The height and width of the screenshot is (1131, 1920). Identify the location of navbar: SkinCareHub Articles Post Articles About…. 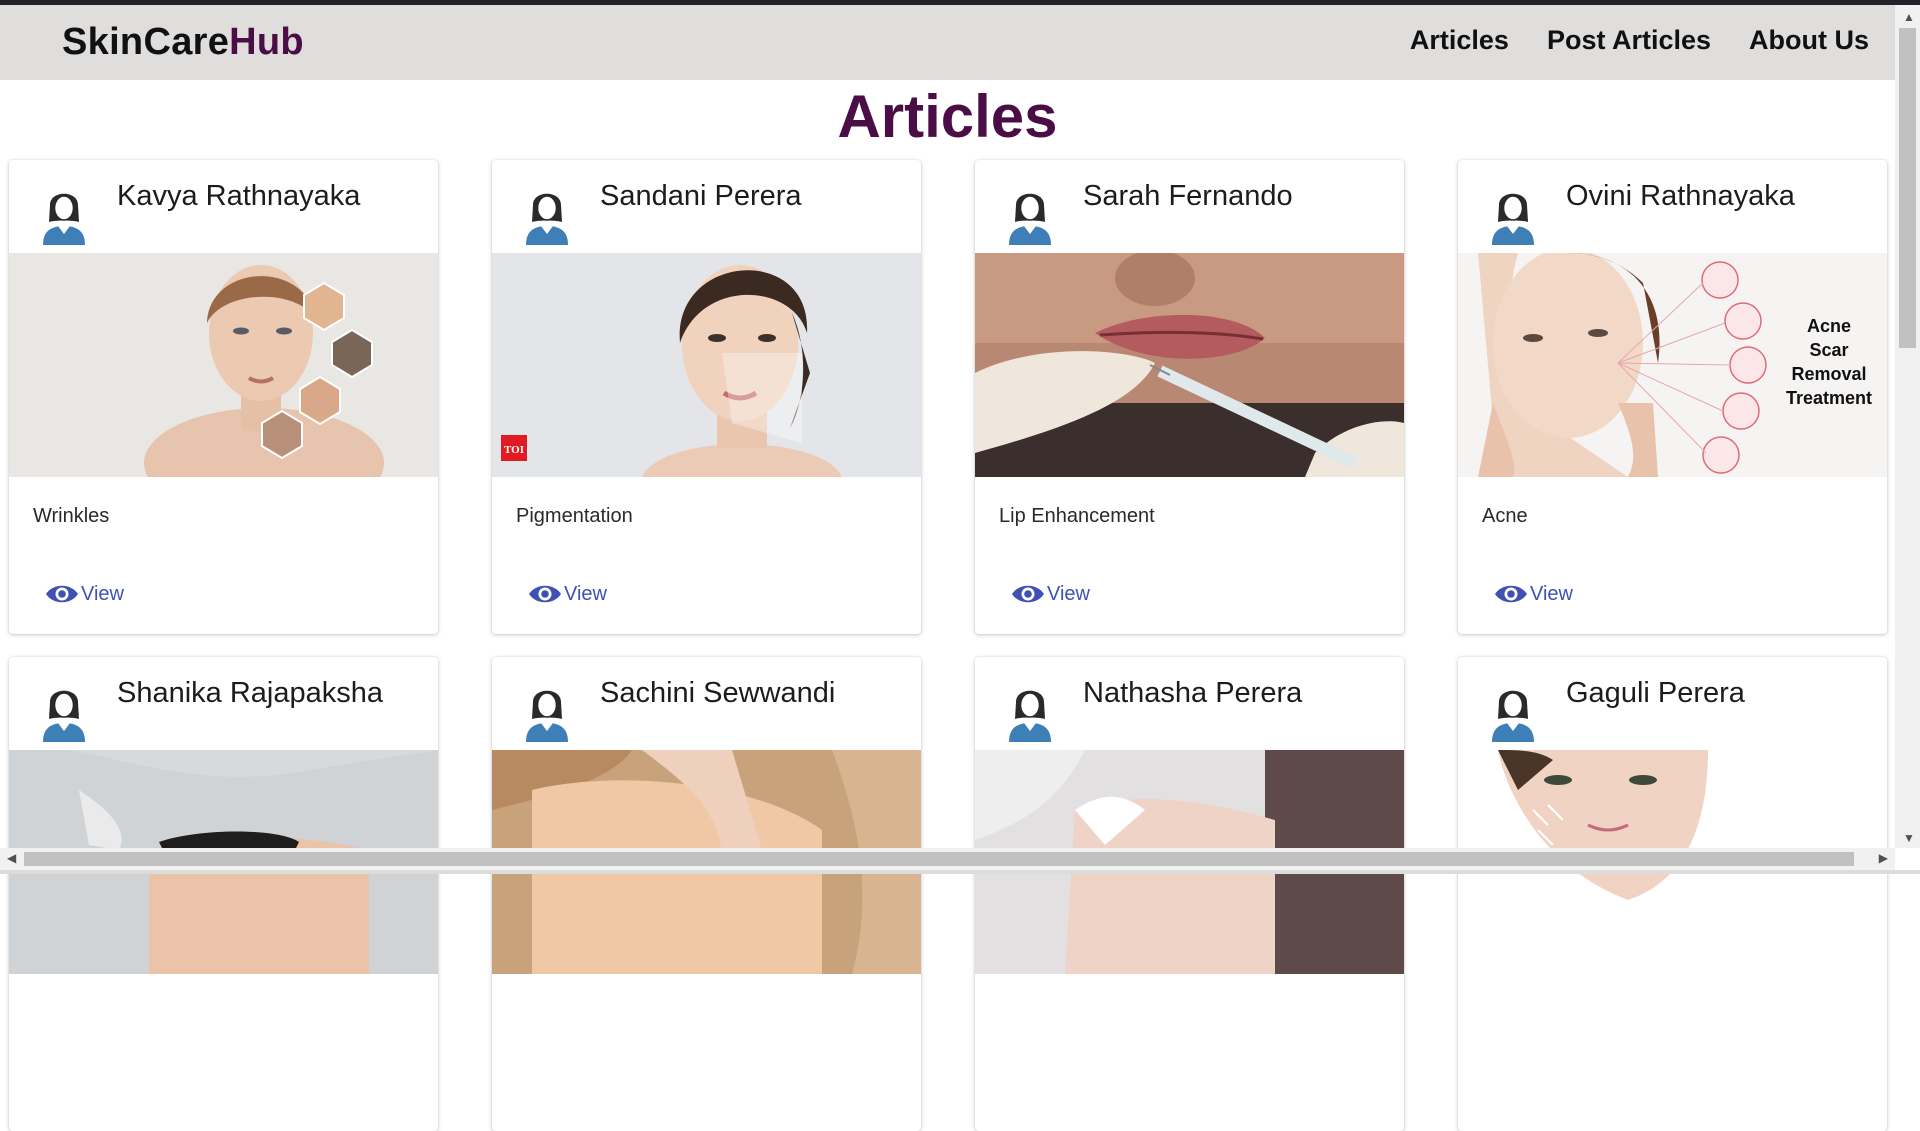
(947, 42).